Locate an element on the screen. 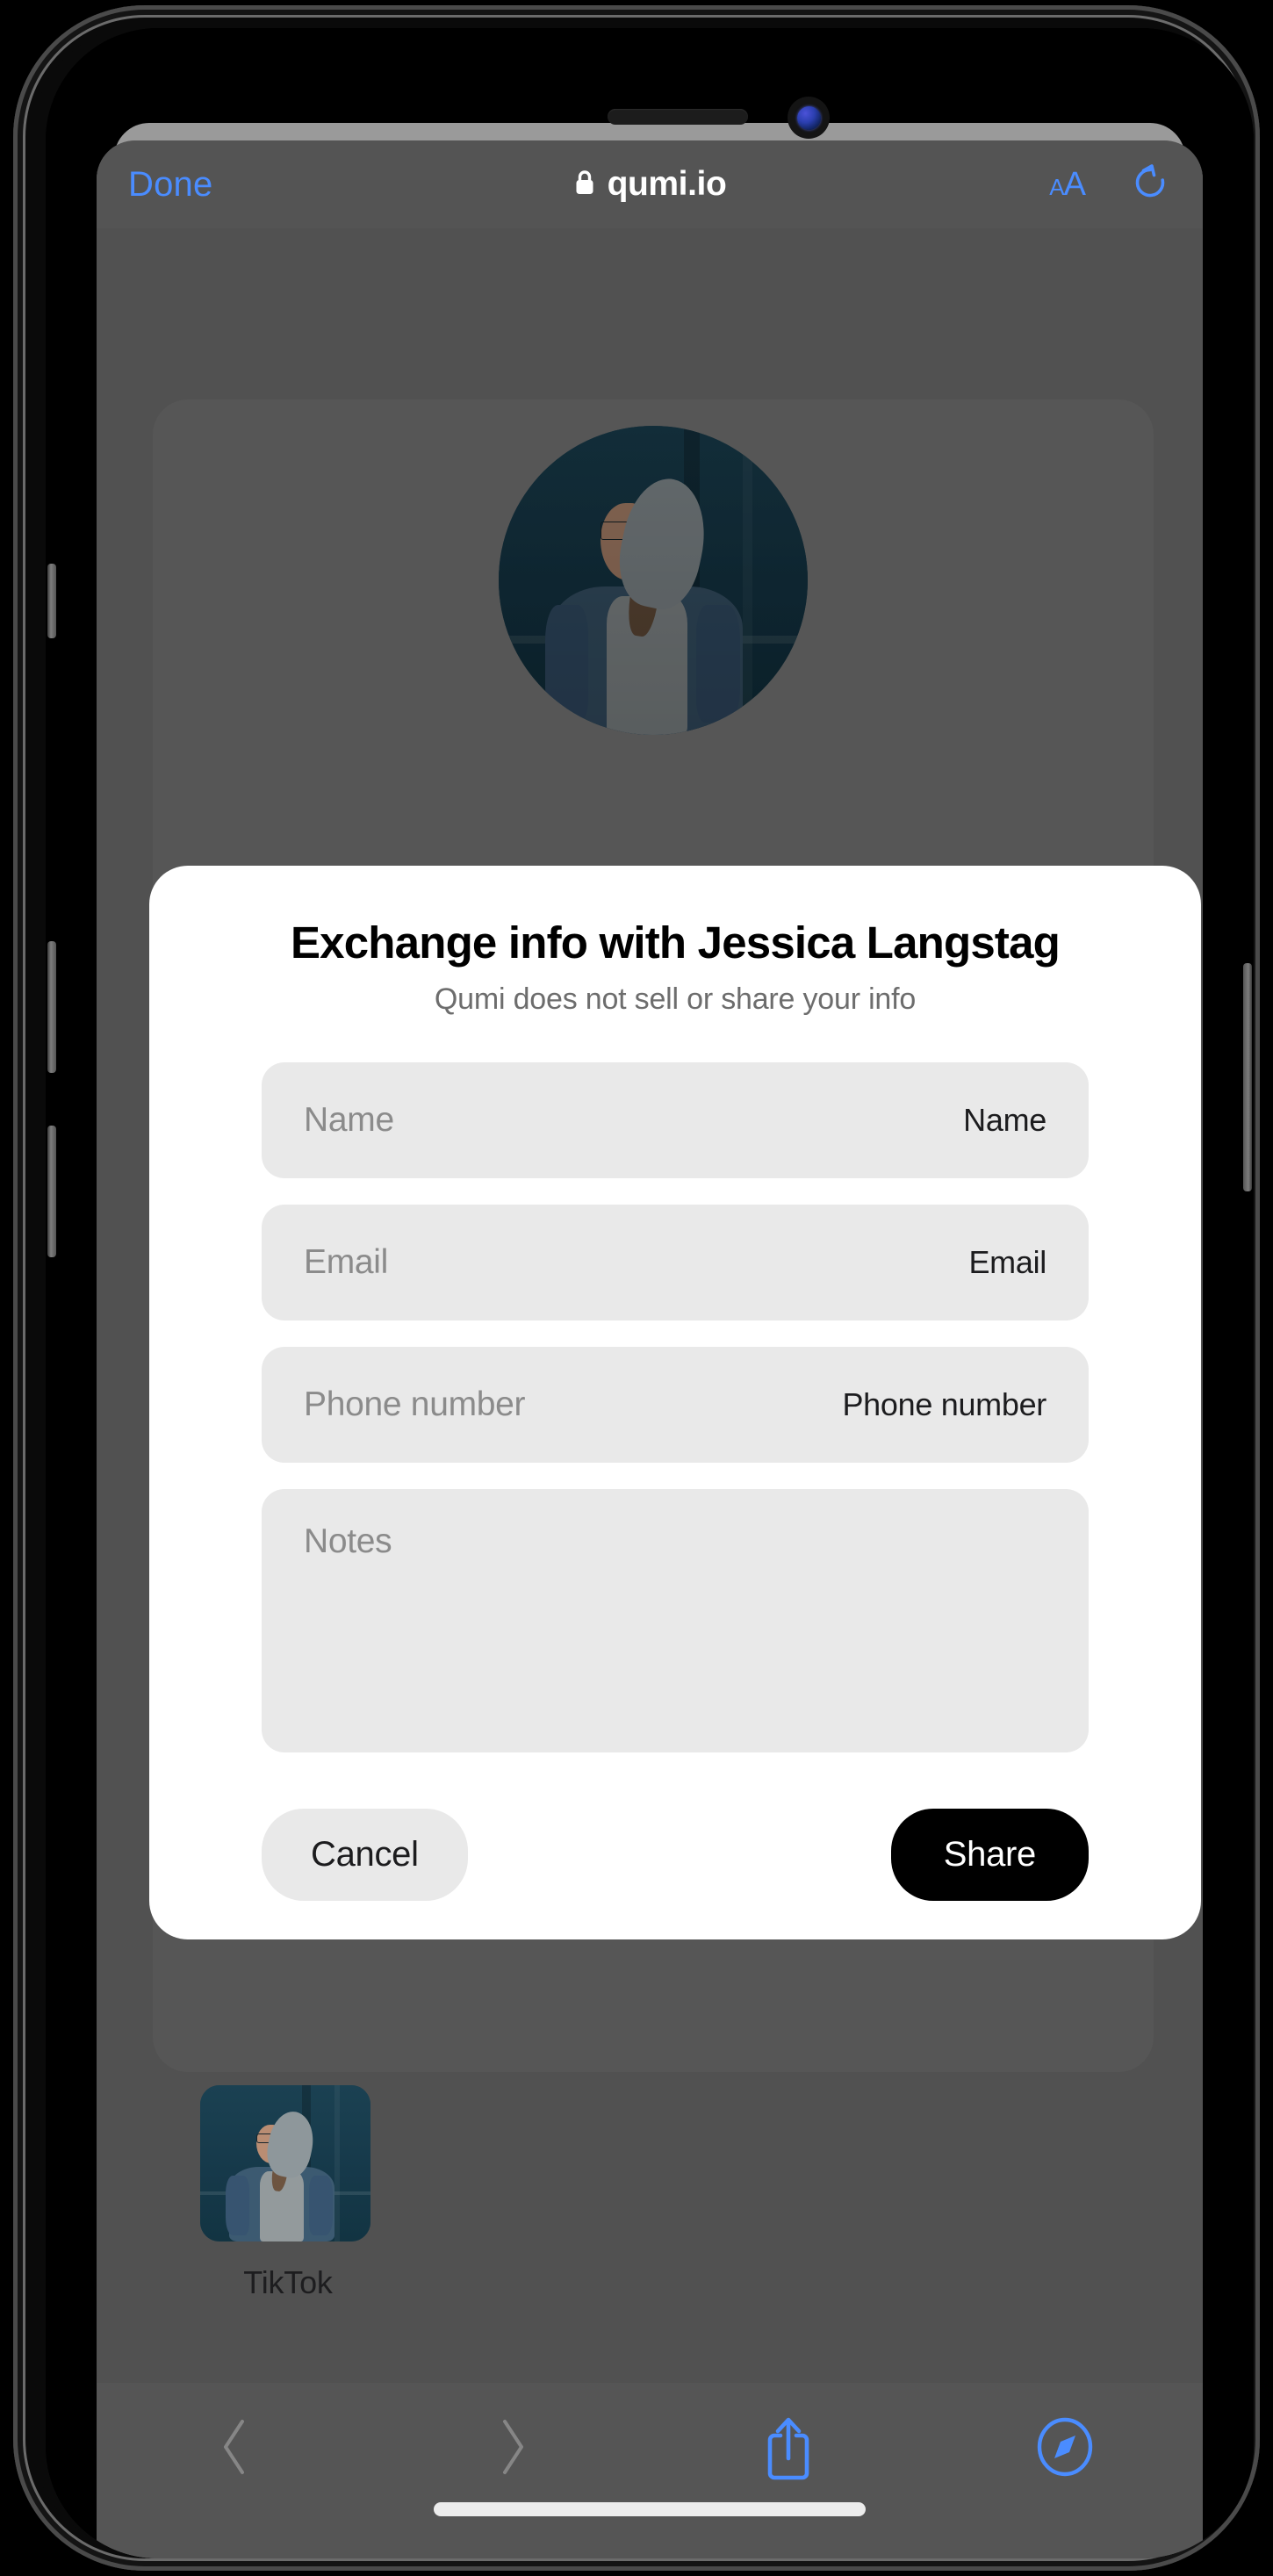 The width and height of the screenshot is (1273, 2576). silence-switch is located at coordinates (52, 601).